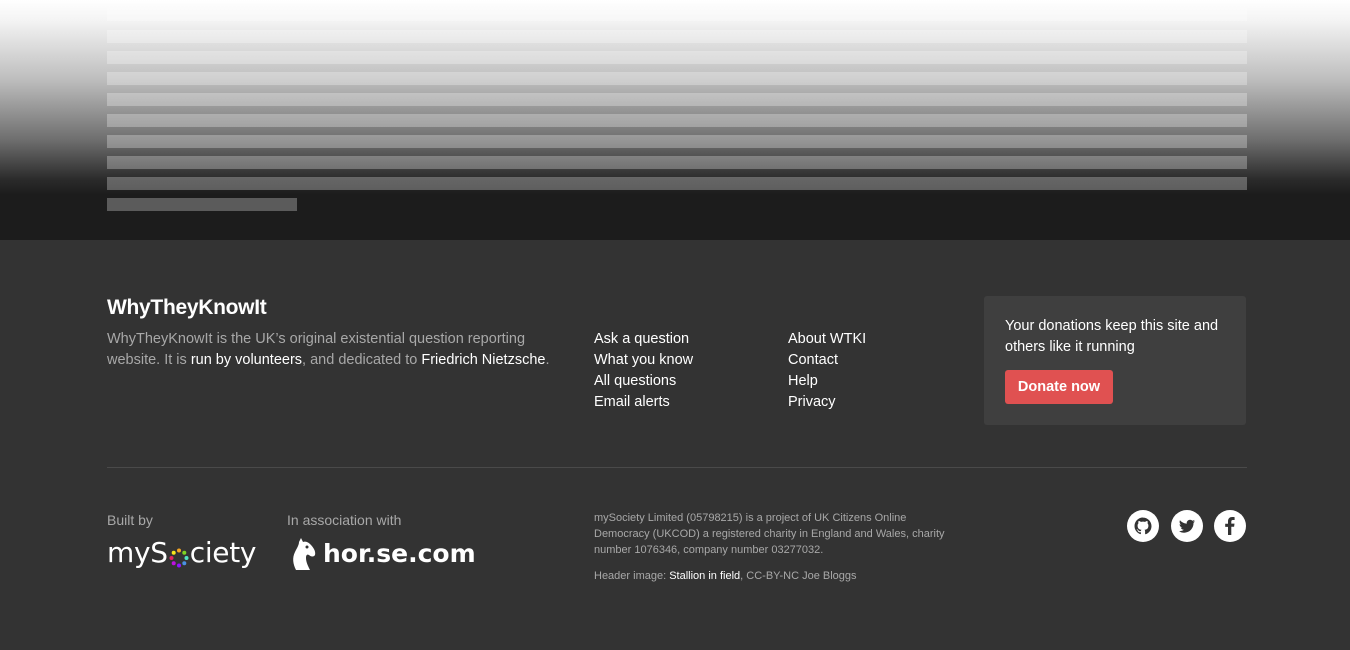 The width and height of the screenshot is (1350, 650). I want to click on footer-nav-item: What you know, so click(643, 359).